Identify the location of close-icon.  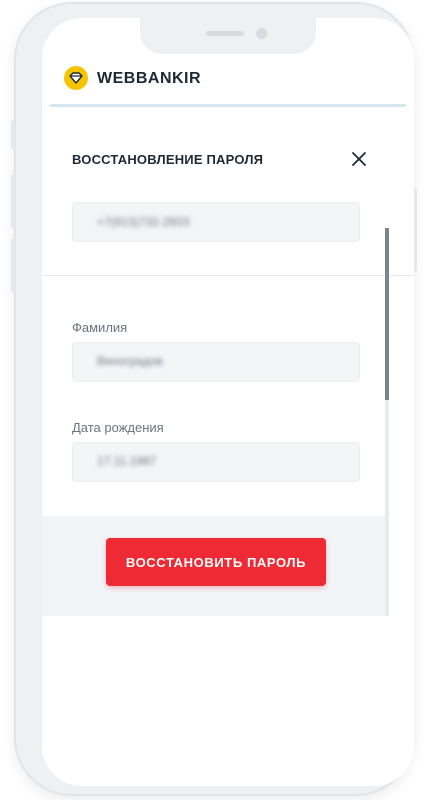
(359, 159).